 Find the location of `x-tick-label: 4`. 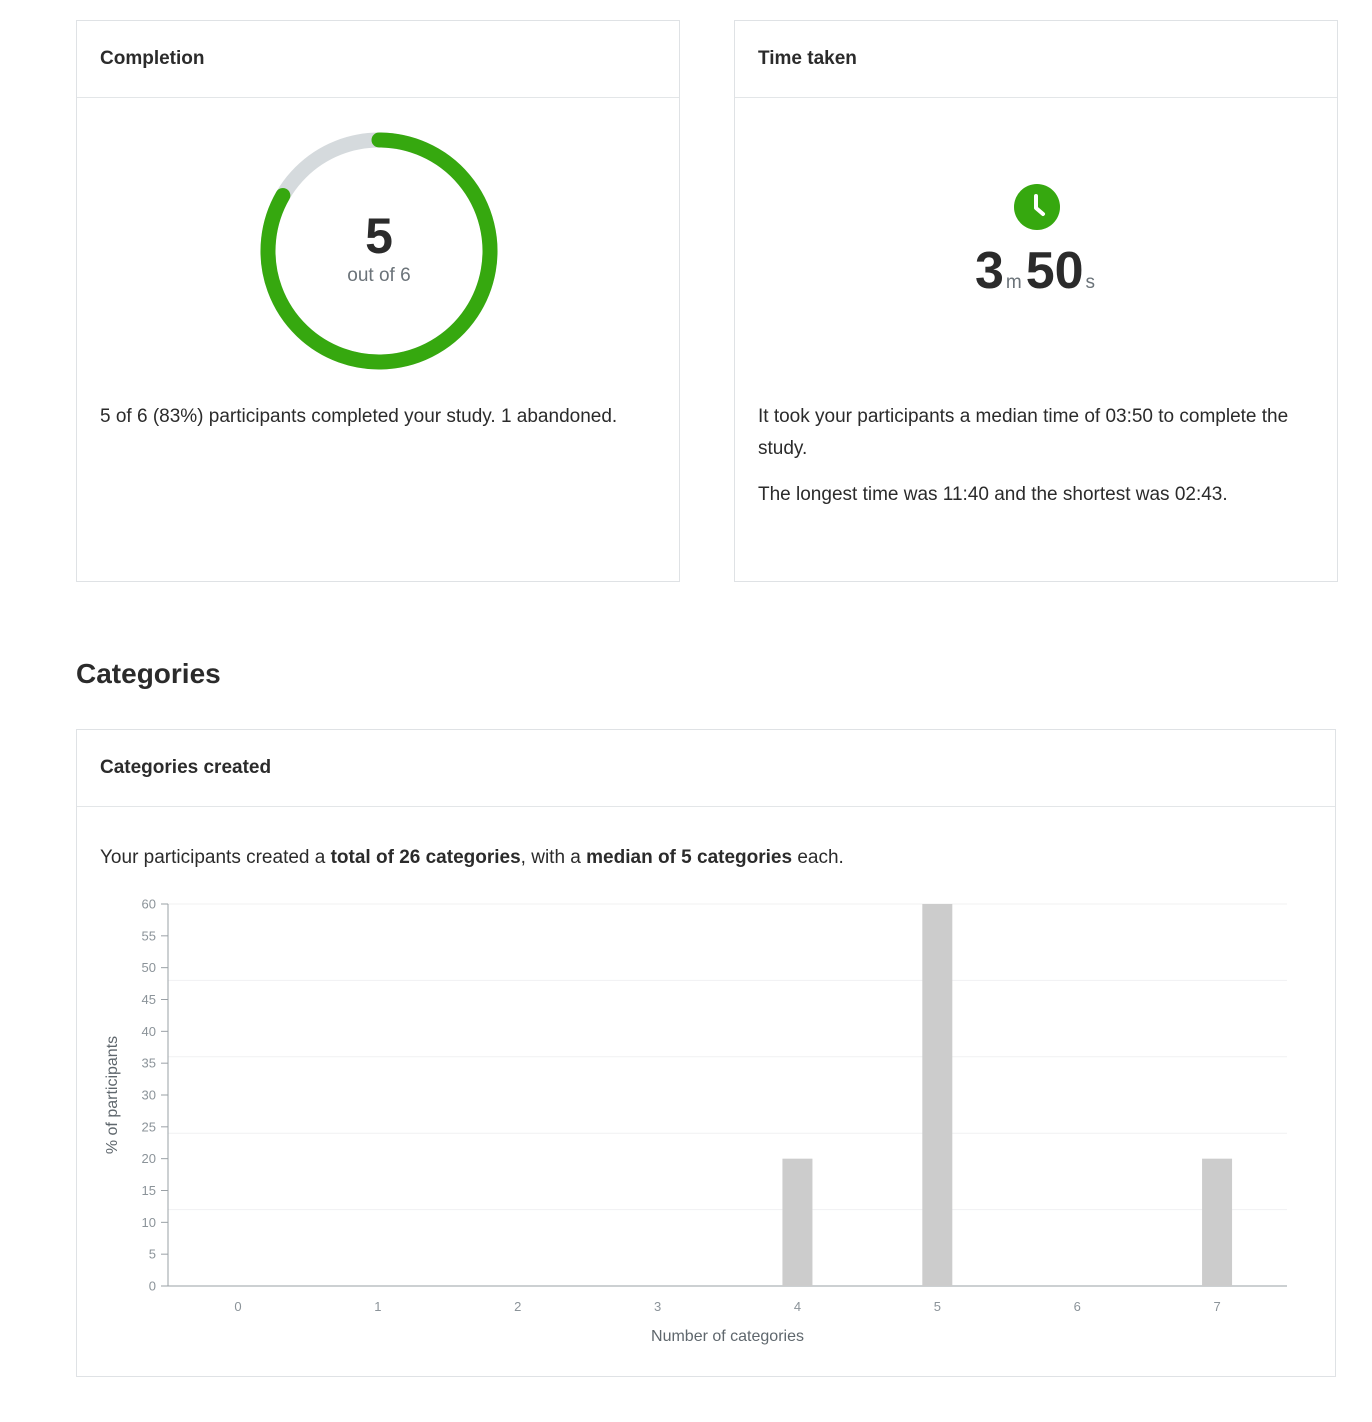

x-tick-label: 4 is located at coordinates (797, 1306).